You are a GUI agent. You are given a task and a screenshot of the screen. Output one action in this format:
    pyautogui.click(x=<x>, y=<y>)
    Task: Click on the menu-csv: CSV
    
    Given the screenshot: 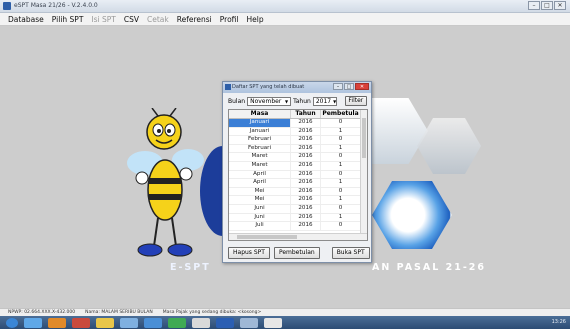 What is the action you would take?
    pyautogui.click(x=131, y=19)
    